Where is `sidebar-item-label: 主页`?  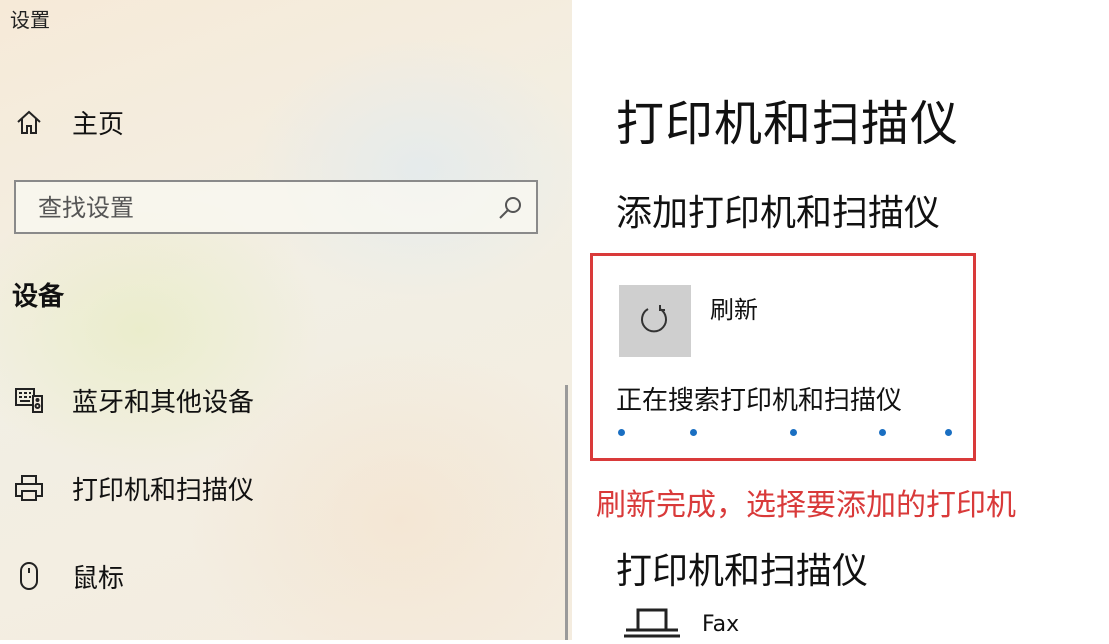 sidebar-item-label: 主页 is located at coordinates (98, 124).